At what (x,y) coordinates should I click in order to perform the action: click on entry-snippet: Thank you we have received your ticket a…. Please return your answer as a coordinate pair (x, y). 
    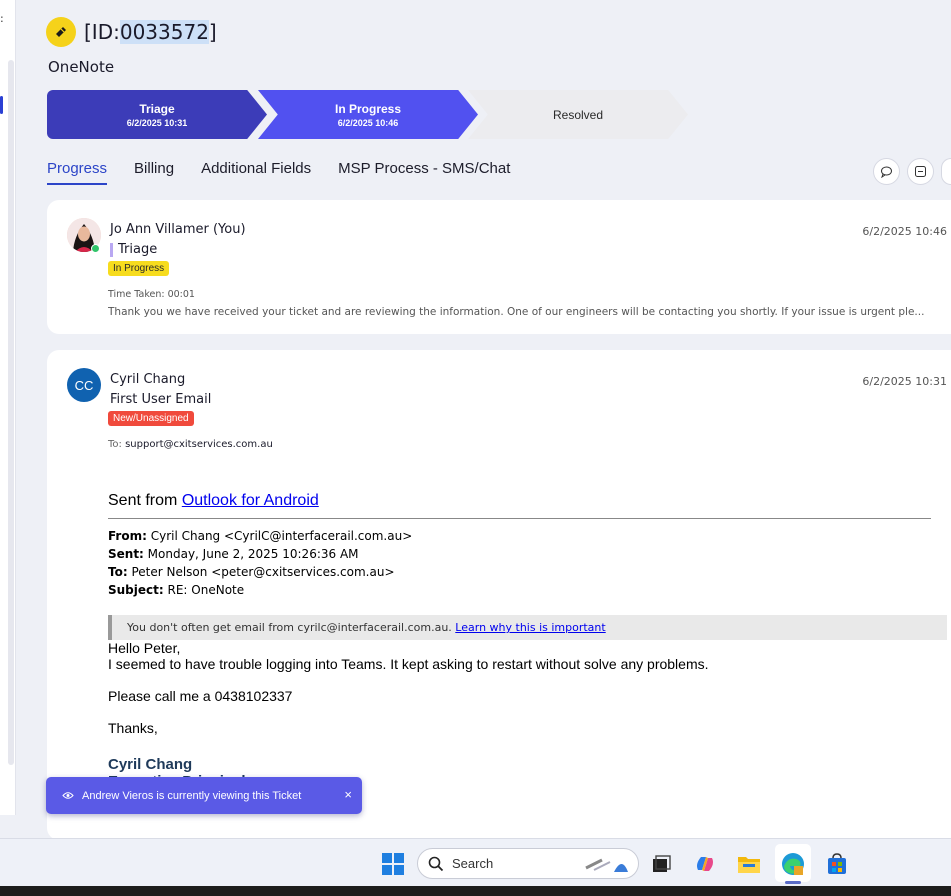
    Looking at the image, I should click on (516, 312).